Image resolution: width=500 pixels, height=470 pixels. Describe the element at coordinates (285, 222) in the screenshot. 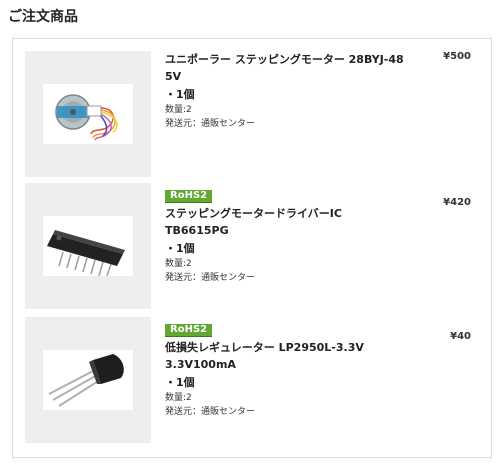

I see `product-name-link: ステッピングモータードライバーIC TB6615PG` at that location.